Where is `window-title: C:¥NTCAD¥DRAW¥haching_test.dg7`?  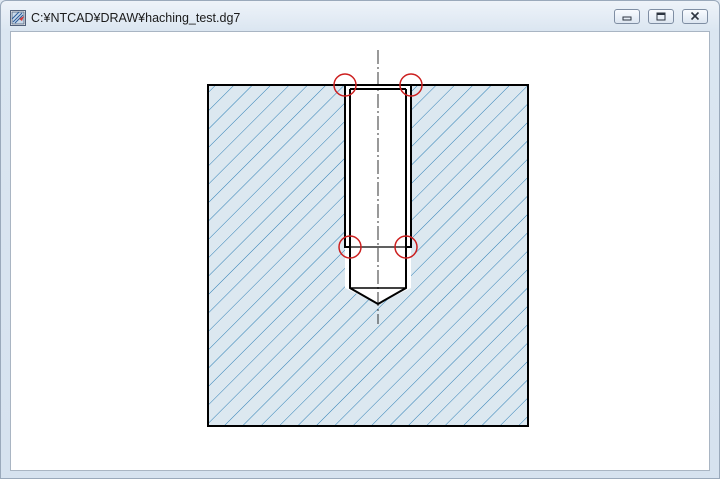
window-title: C:¥NTCAD¥DRAW¥haching_test.dg7 is located at coordinates (136, 18).